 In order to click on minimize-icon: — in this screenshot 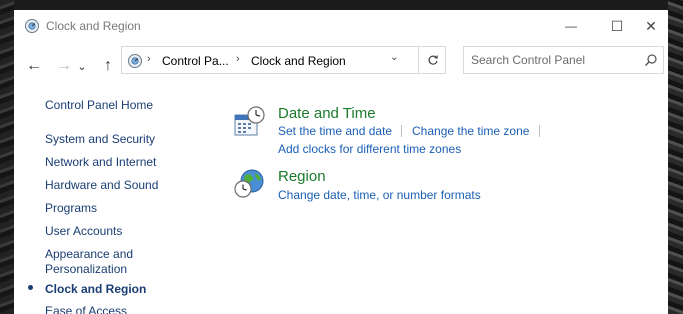, I will do `click(571, 26)`.